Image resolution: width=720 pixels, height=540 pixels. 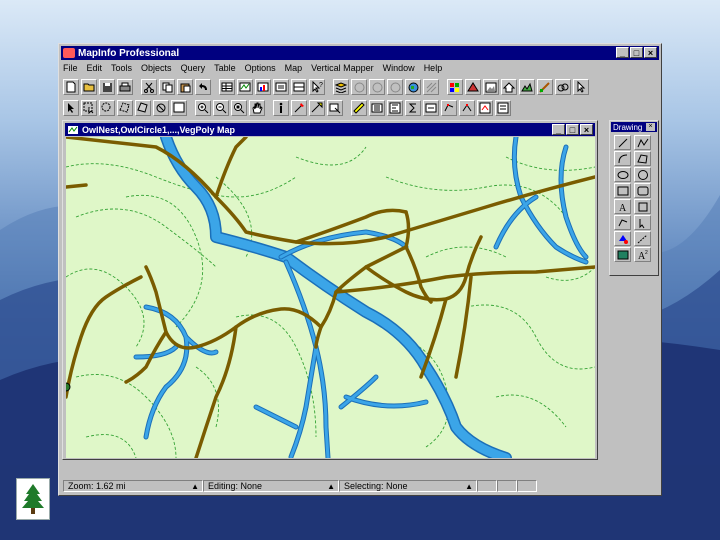 I want to click on menu-table: Table, so click(x=225, y=68).